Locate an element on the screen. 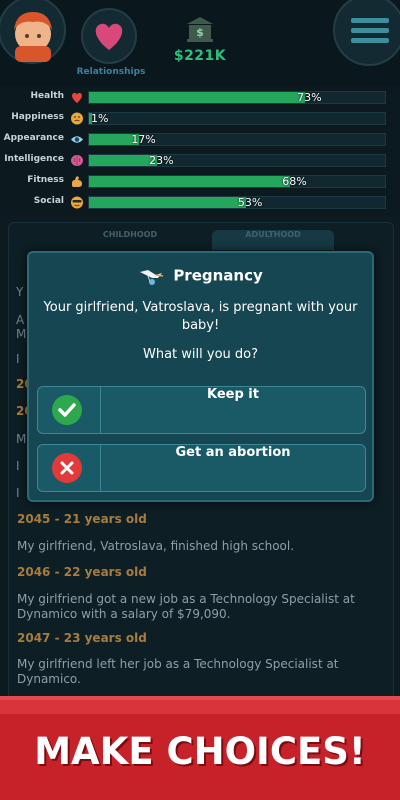  menu-button is located at coordinates (366, 33).